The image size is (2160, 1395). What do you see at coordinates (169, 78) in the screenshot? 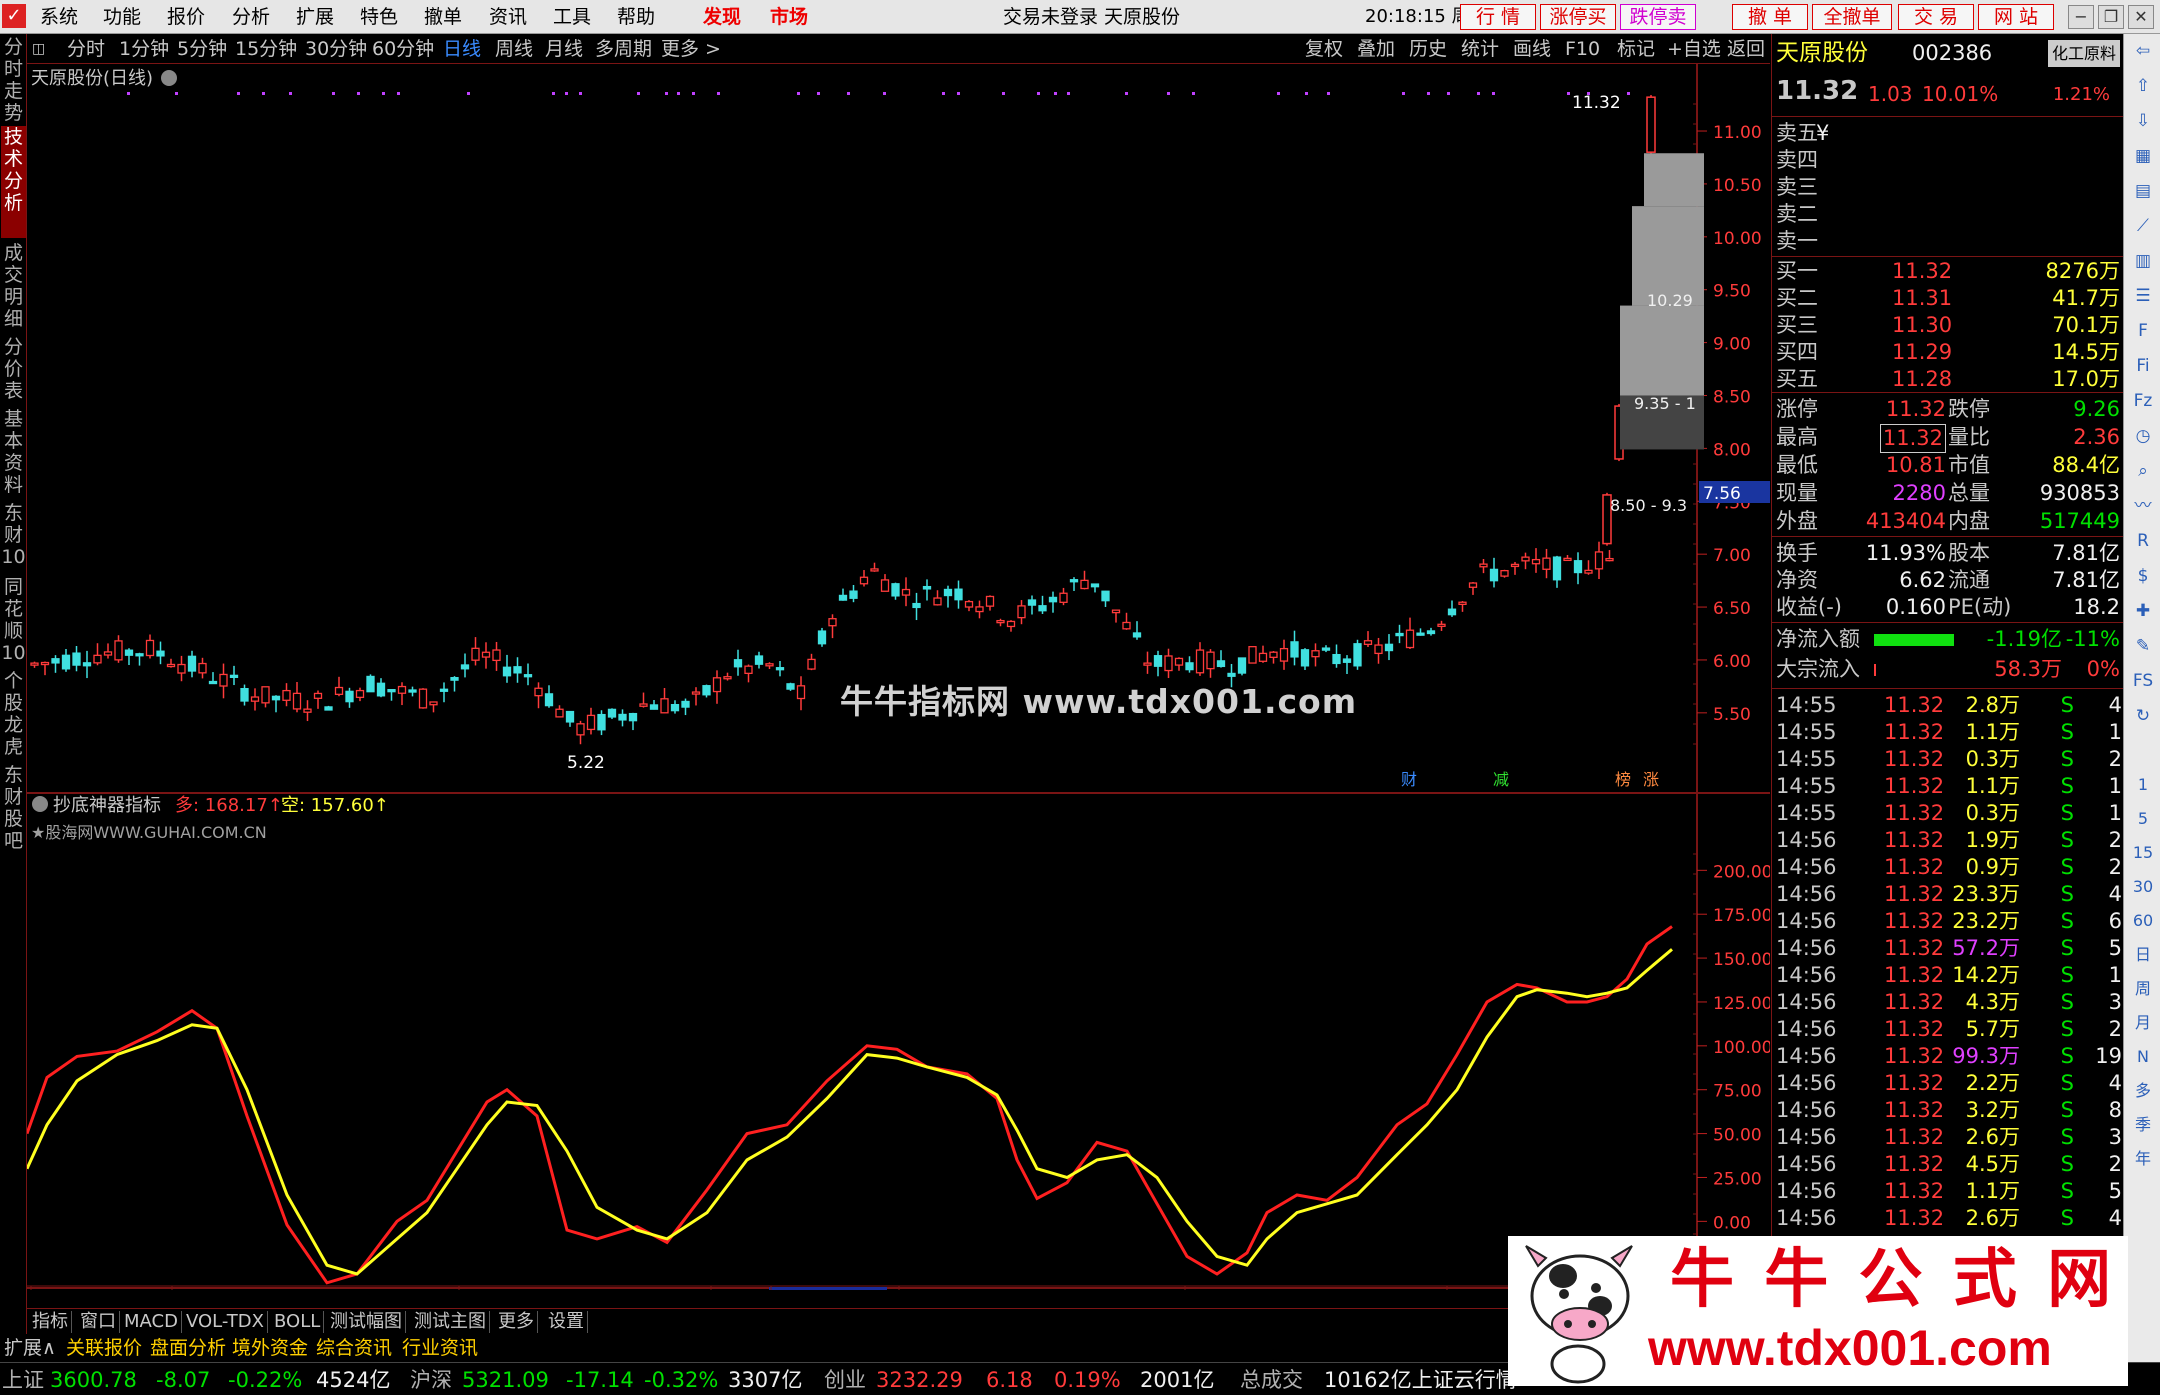
I see `chart-settings-icon` at bounding box center [169, 78].